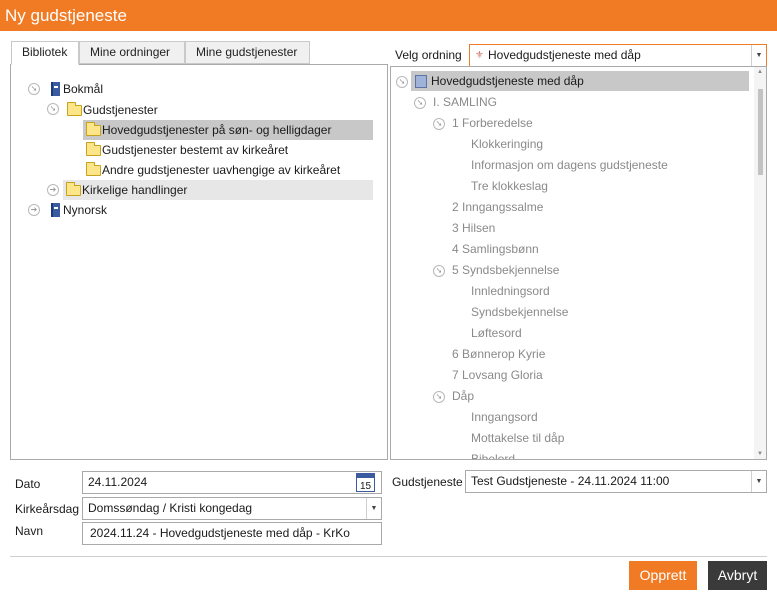 The width and height of the screenshot is (777, 599). What do you see at coordinates (517, 438) in the screenshot?
I see `order-item: Mottakelse til dåp` at bounding box center [517, 438].